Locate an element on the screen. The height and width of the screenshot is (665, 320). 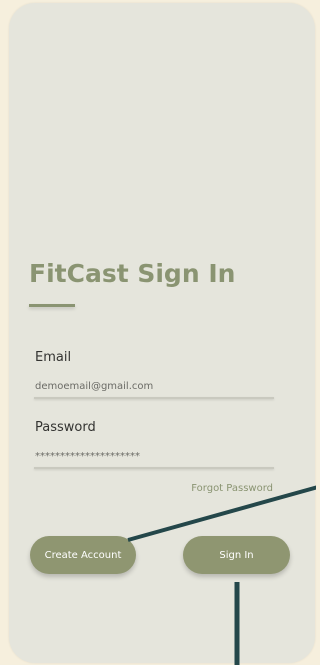
forgot-password-link: Forgot Password is located at coordinates (232, 488).